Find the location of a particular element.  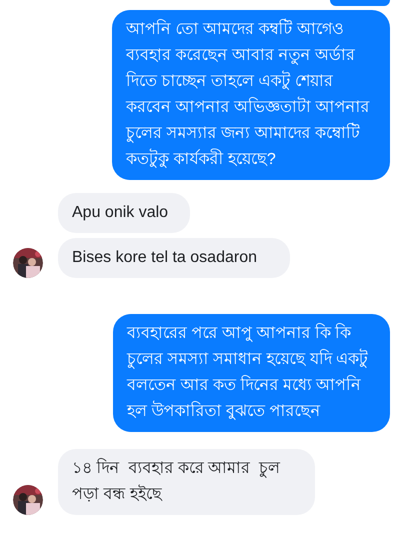

message-bubble: Apu onik valo is located at coordinates (124, 213).